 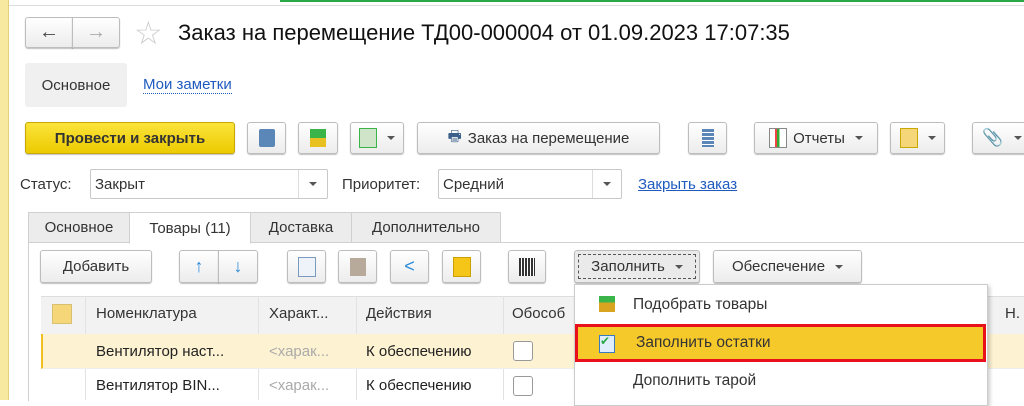 What do you see at coordinates (79, 227) in the screenshot?
I see `tab-main: Основное` at bounding box center [79, 227].